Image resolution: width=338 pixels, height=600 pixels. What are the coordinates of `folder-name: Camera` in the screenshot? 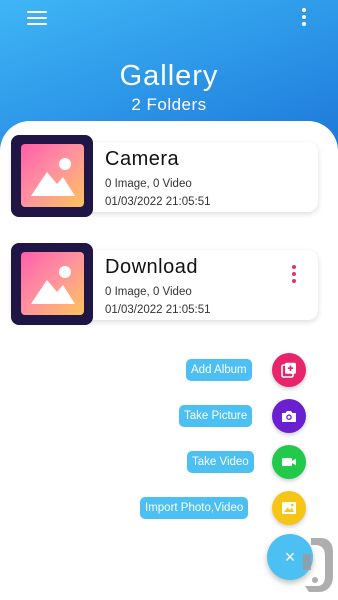 It's located at (142, 159).